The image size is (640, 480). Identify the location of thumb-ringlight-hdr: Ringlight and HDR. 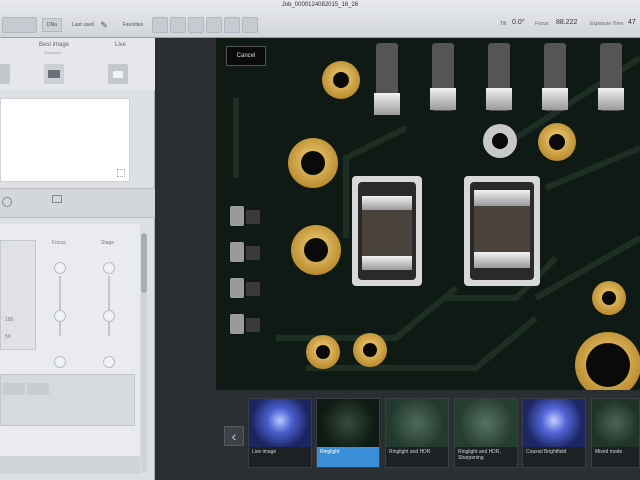
(417, 433).